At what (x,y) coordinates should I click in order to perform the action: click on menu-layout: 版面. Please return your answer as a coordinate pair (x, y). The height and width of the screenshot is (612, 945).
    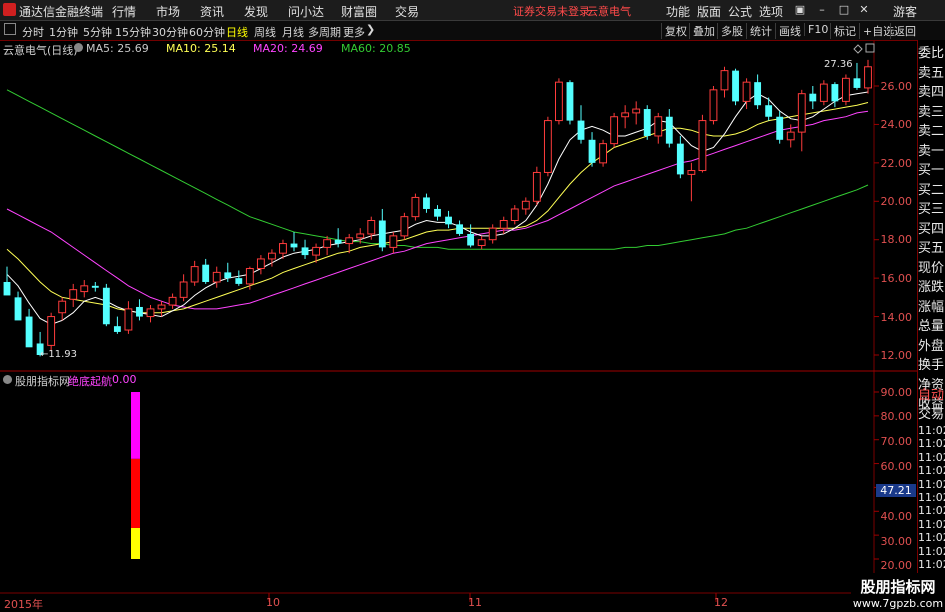
    Looking at the image, I should click on (709, 11).